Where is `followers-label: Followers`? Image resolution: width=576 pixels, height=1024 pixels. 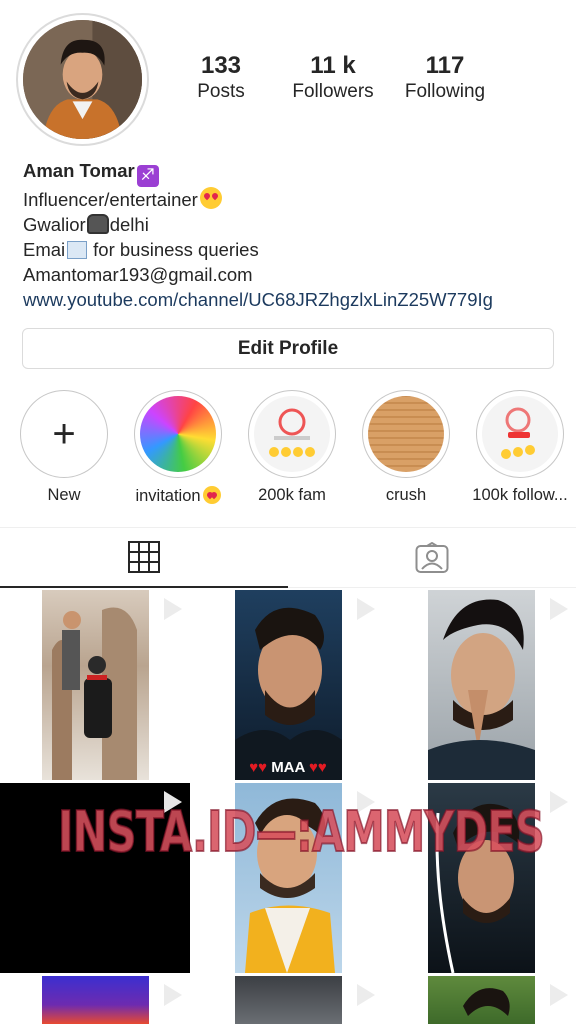
followers-label: Followers is located at coordinates (333, 91).